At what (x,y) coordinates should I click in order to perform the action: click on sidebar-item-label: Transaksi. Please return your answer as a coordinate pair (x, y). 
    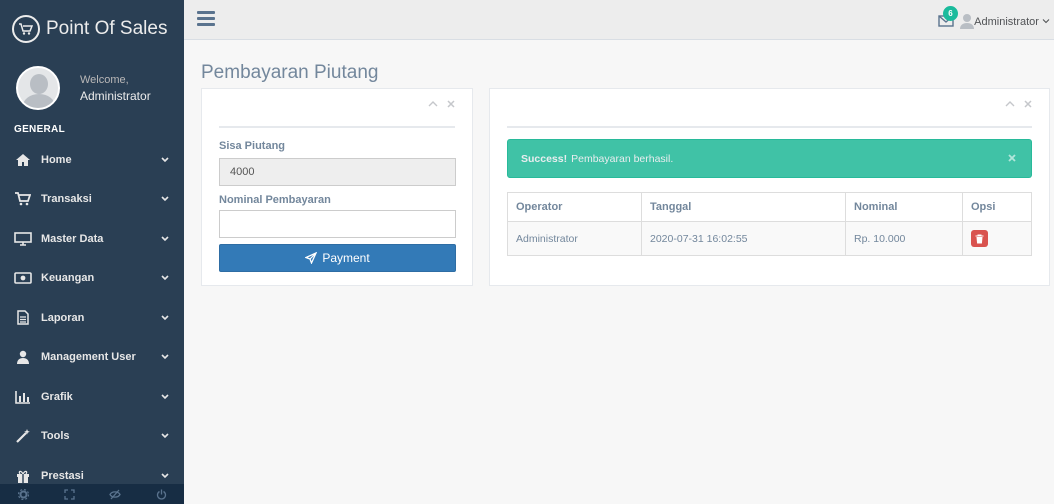
    Looking at the image, I should click on (66, 199).